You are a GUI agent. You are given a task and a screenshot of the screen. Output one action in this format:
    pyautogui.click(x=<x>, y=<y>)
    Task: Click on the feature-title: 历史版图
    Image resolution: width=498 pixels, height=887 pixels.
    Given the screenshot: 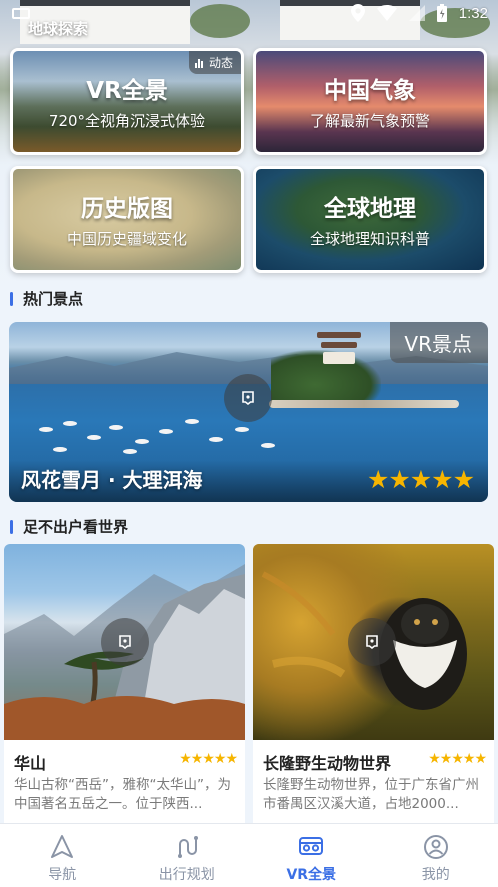 What is the action you would take?
    pyautogui.click(x=127, y=209)
    